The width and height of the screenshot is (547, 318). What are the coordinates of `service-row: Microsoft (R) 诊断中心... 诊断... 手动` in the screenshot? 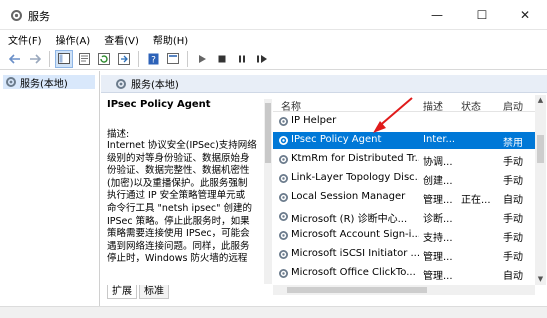 It's located at (404, 216).